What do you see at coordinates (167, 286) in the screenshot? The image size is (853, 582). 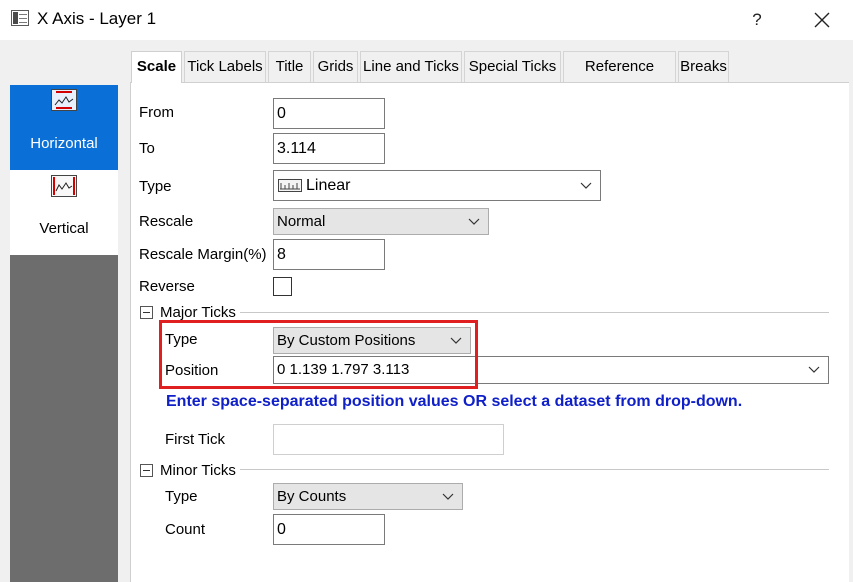 I see `reverse-label: Reverse` at bounding box center [167, 286].